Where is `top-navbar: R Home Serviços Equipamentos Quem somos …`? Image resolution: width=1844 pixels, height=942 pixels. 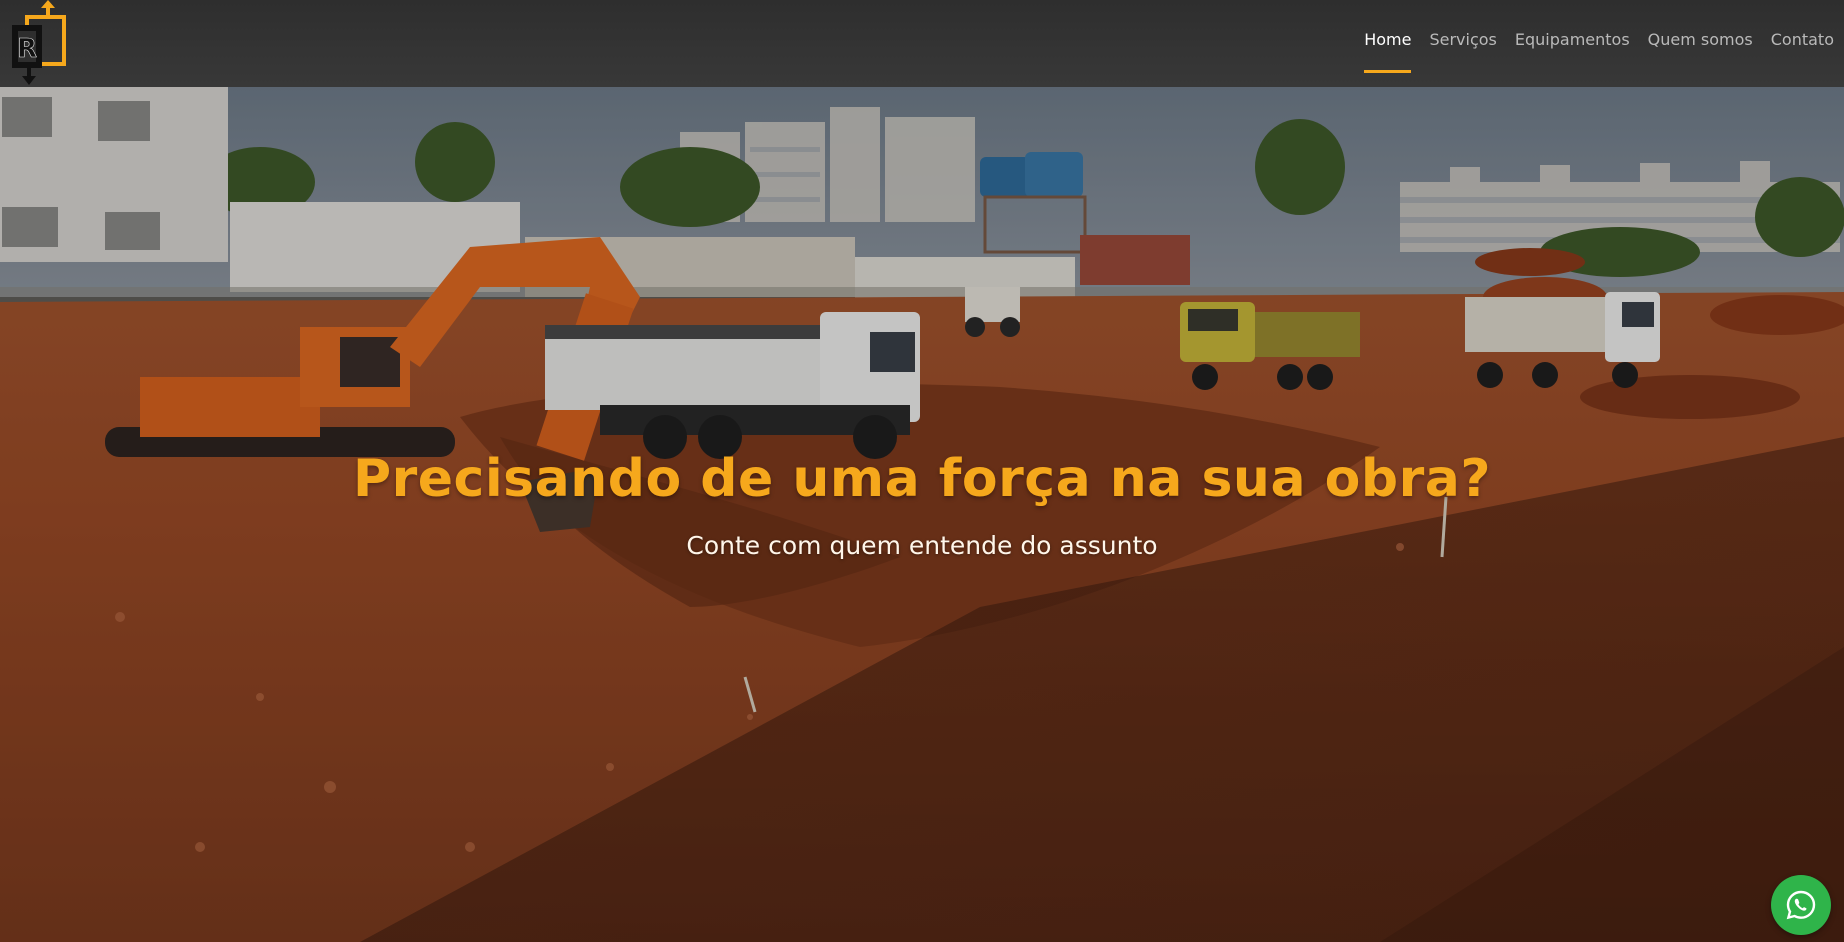
top-navbar: R Home Serviços Equipamentos Quem somos … is located at coordinates (922, 43).